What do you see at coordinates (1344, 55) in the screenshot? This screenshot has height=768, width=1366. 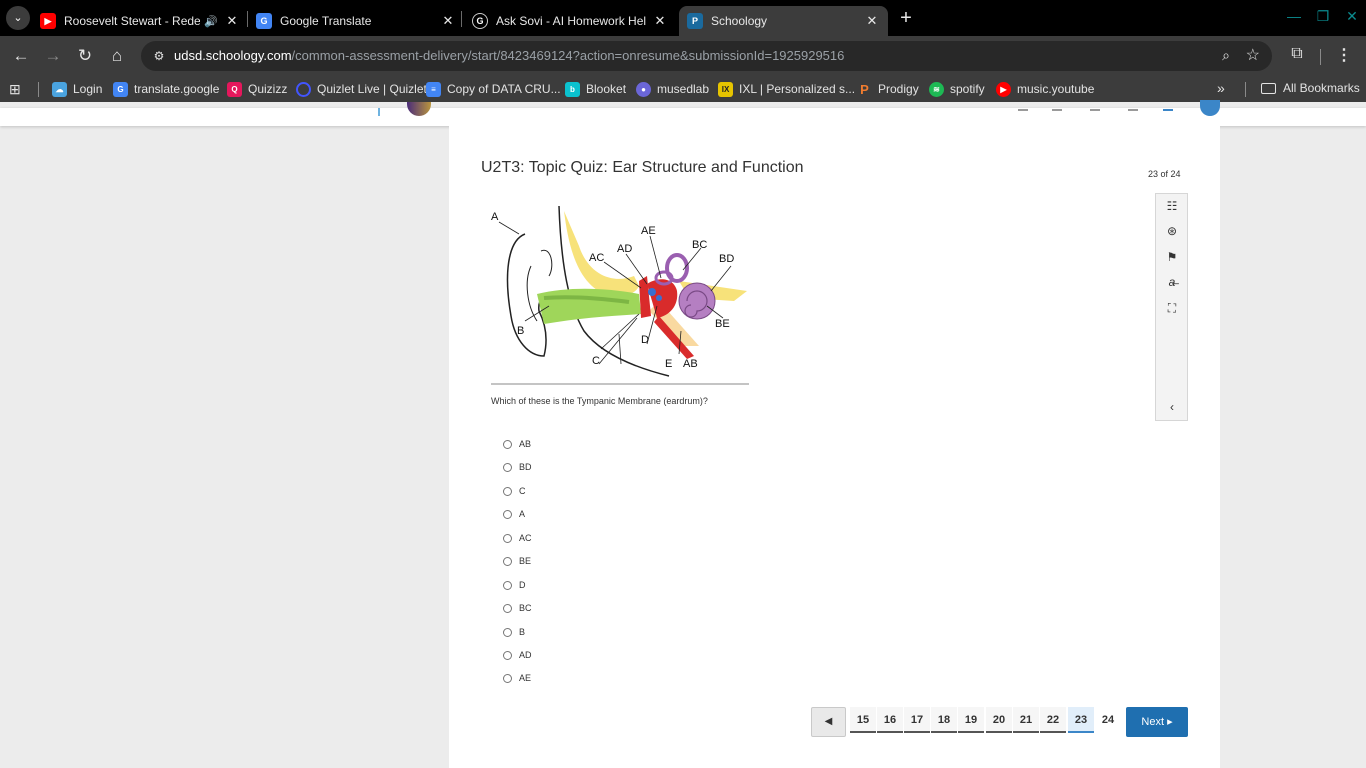 I see `more-menu-icon: ⋮` at bounding box center [1344, 55].